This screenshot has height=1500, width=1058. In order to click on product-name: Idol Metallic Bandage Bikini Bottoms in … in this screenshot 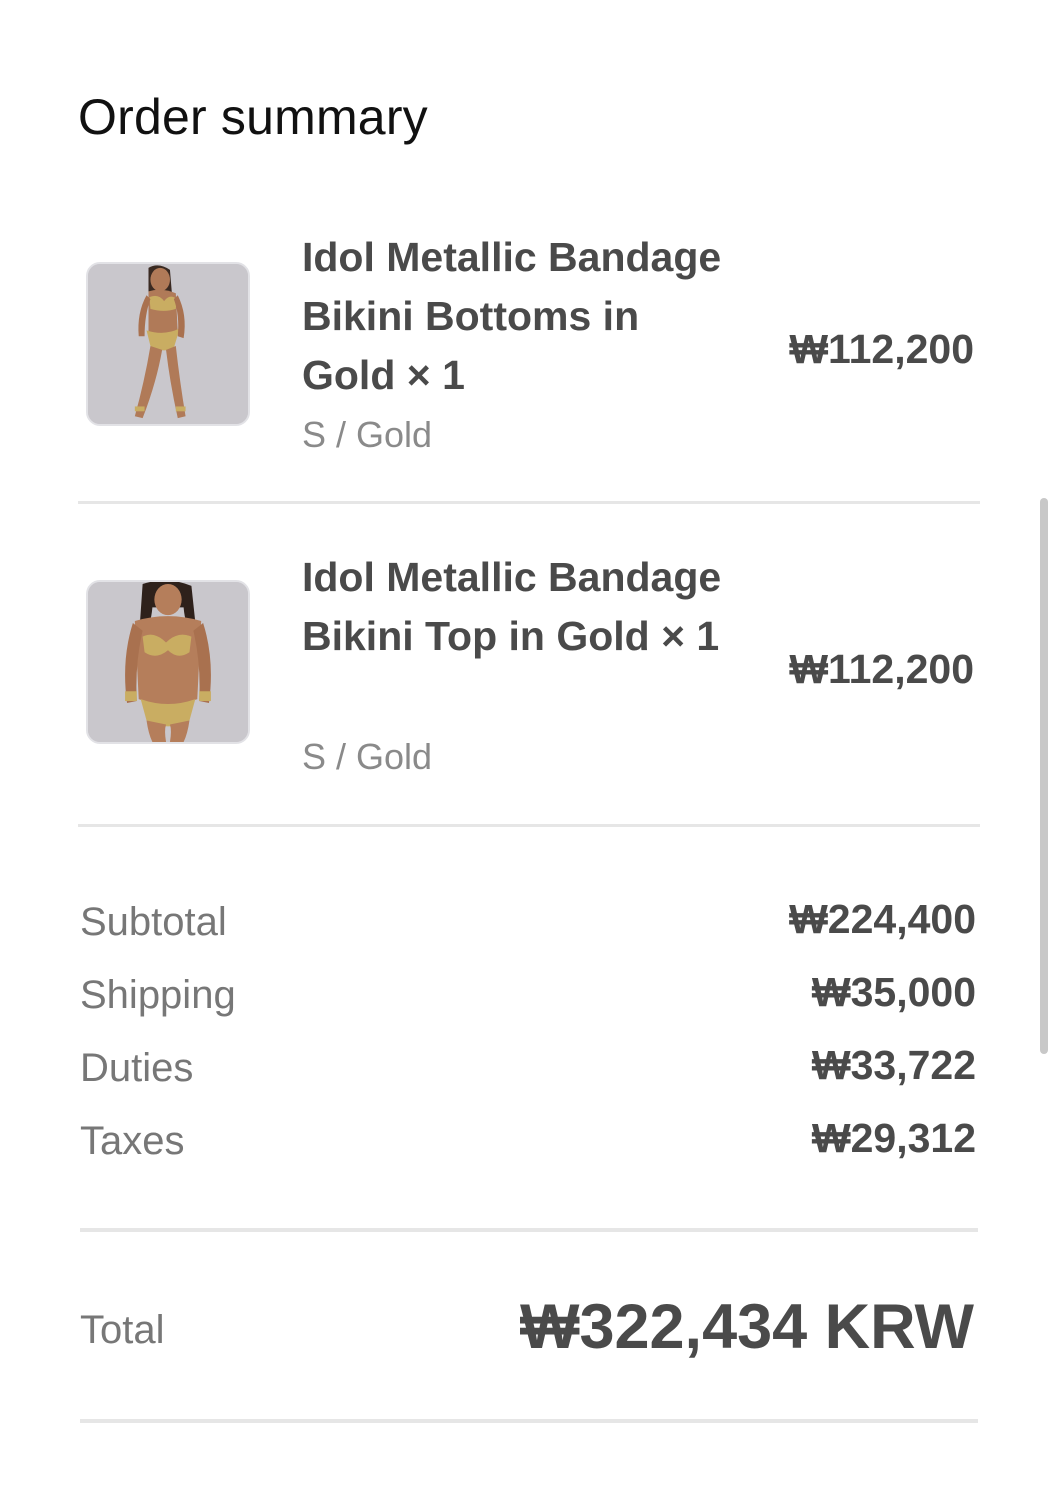, I will do `click(512, 316)`.